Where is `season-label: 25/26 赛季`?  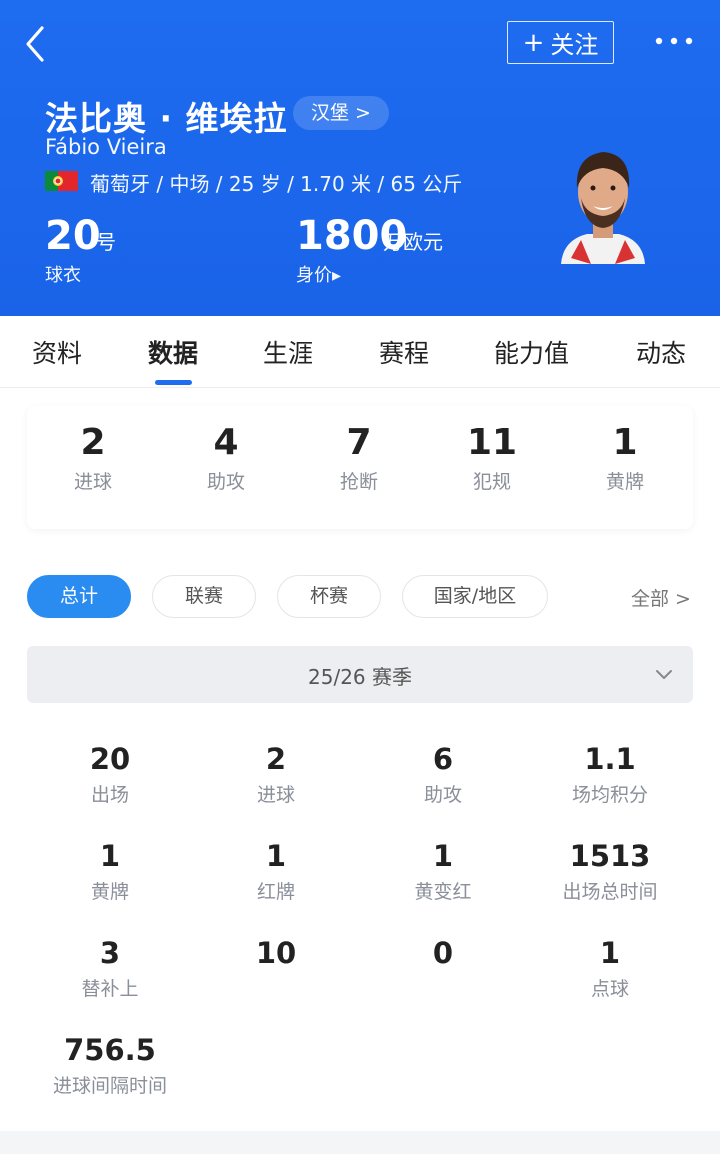
season-label: 25/26 赛季 is located at coordinates (360, 677).